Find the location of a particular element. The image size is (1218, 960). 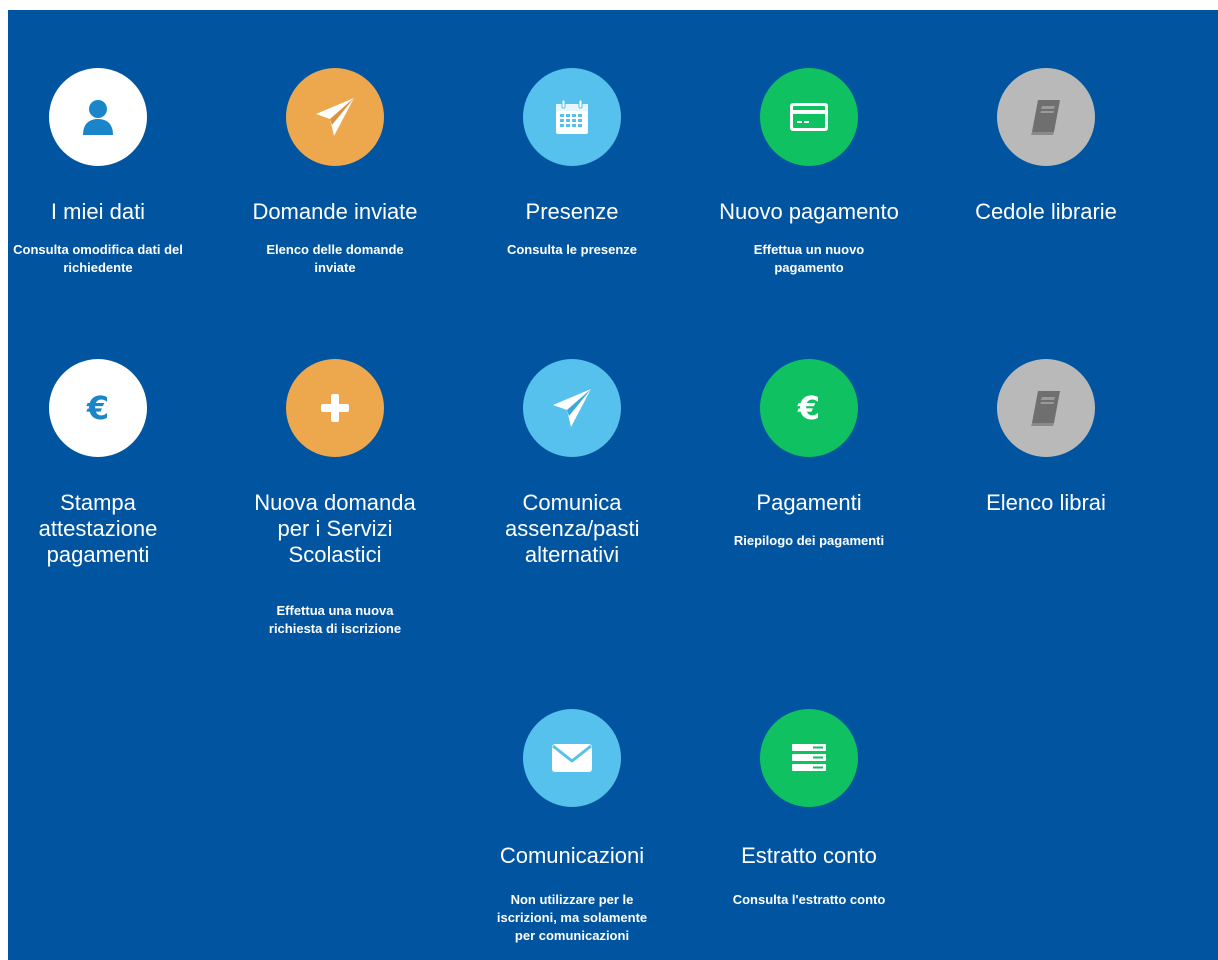

tile-title: Nuovo pagamento is located at coordinates (809, 211).